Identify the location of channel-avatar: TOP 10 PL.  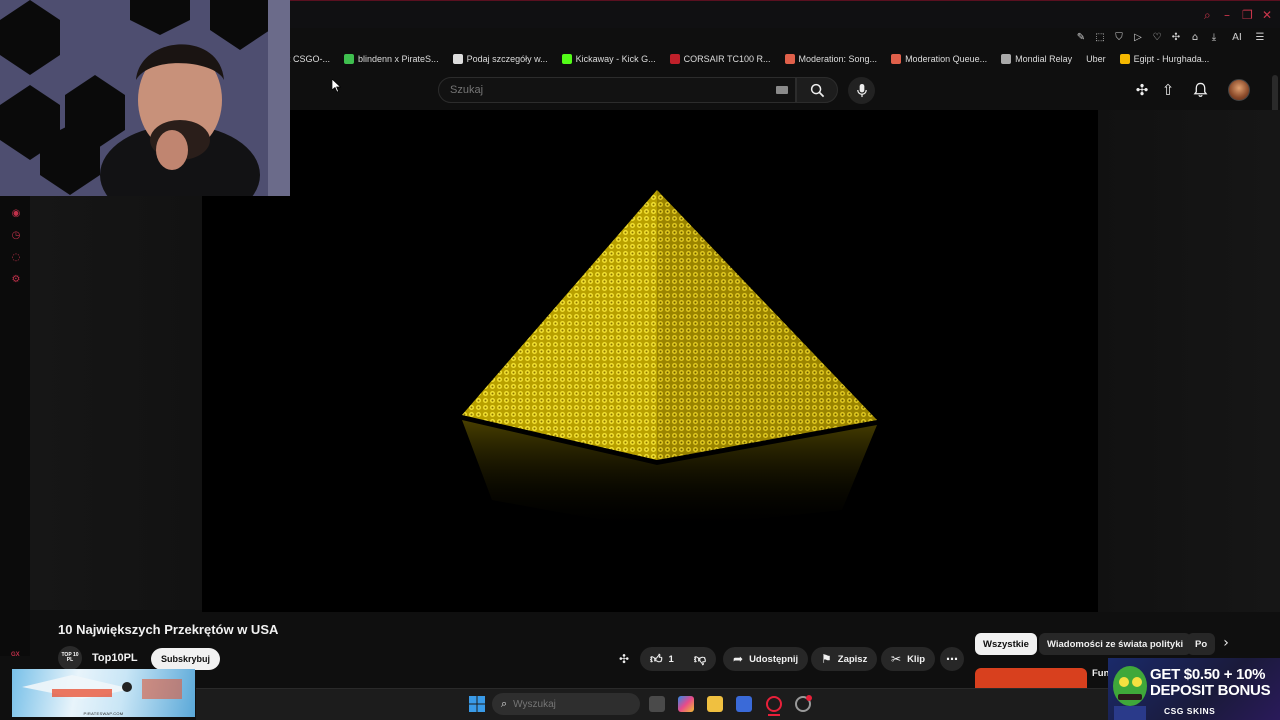
(70, 658).